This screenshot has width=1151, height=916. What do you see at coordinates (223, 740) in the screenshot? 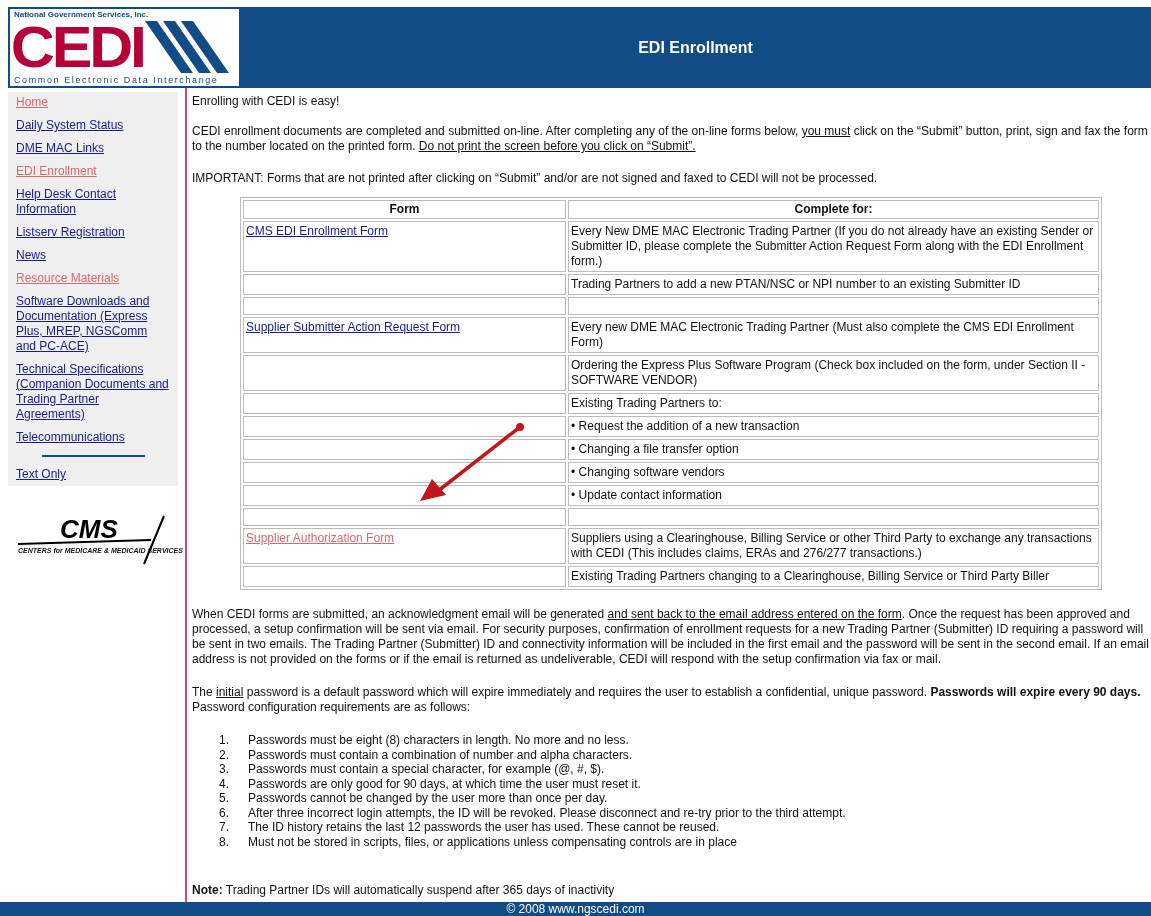
I see `list-number: 1.` at bounding box center [223, 740].